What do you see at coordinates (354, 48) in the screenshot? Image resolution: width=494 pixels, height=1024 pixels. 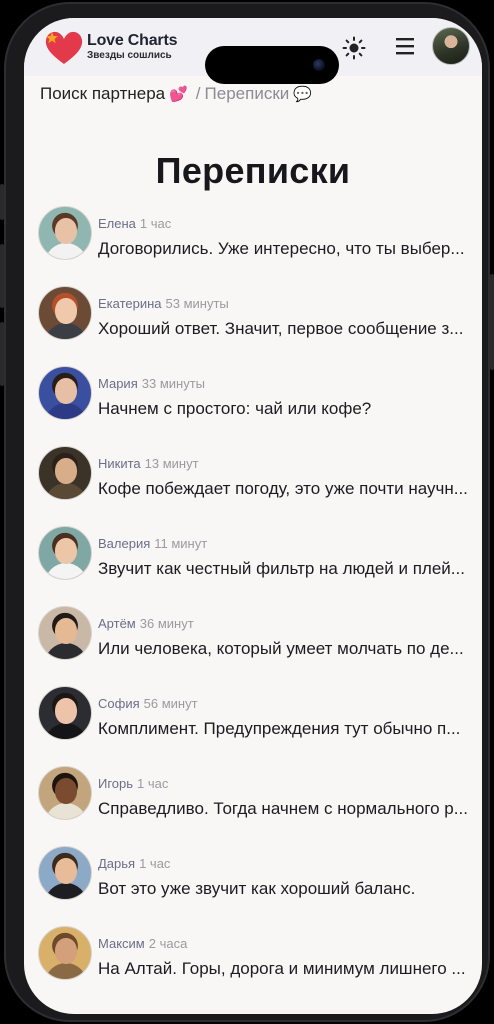 I see `sun-icon` at bounding box center [354, 48].